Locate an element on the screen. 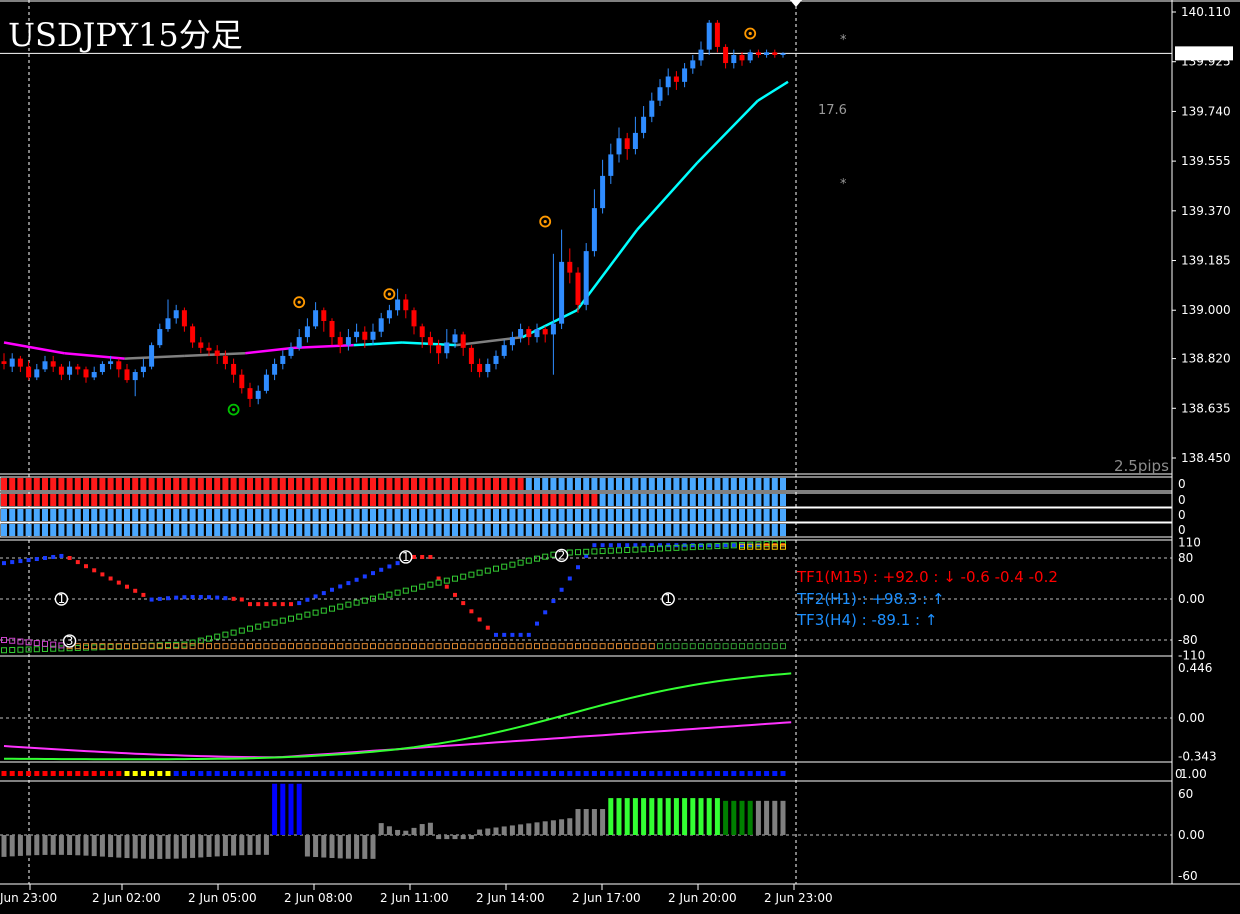 The image size is (1240, 914). osc-axis-label: -0.343 is located at coordinates (1197, 756).